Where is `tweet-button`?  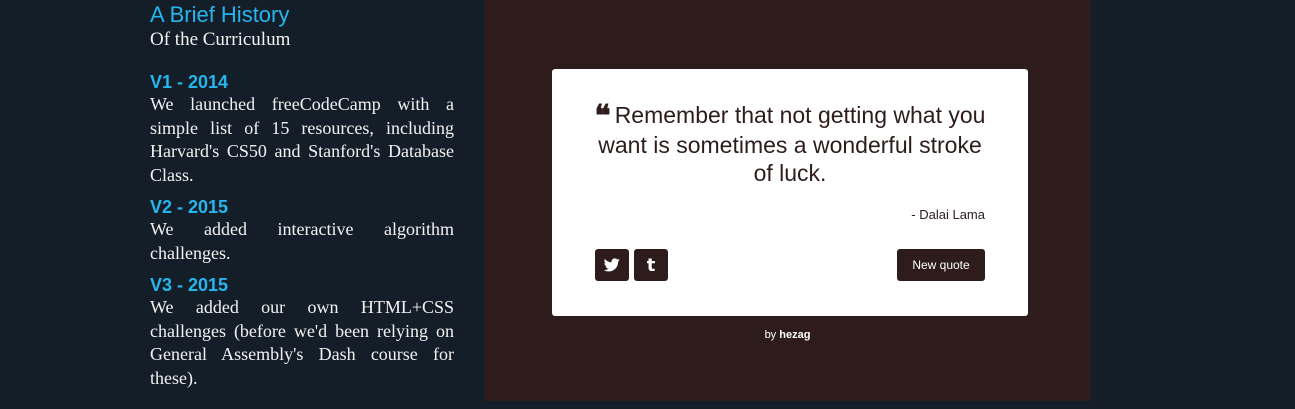
tweet-button is located at coordinates (612, 265).